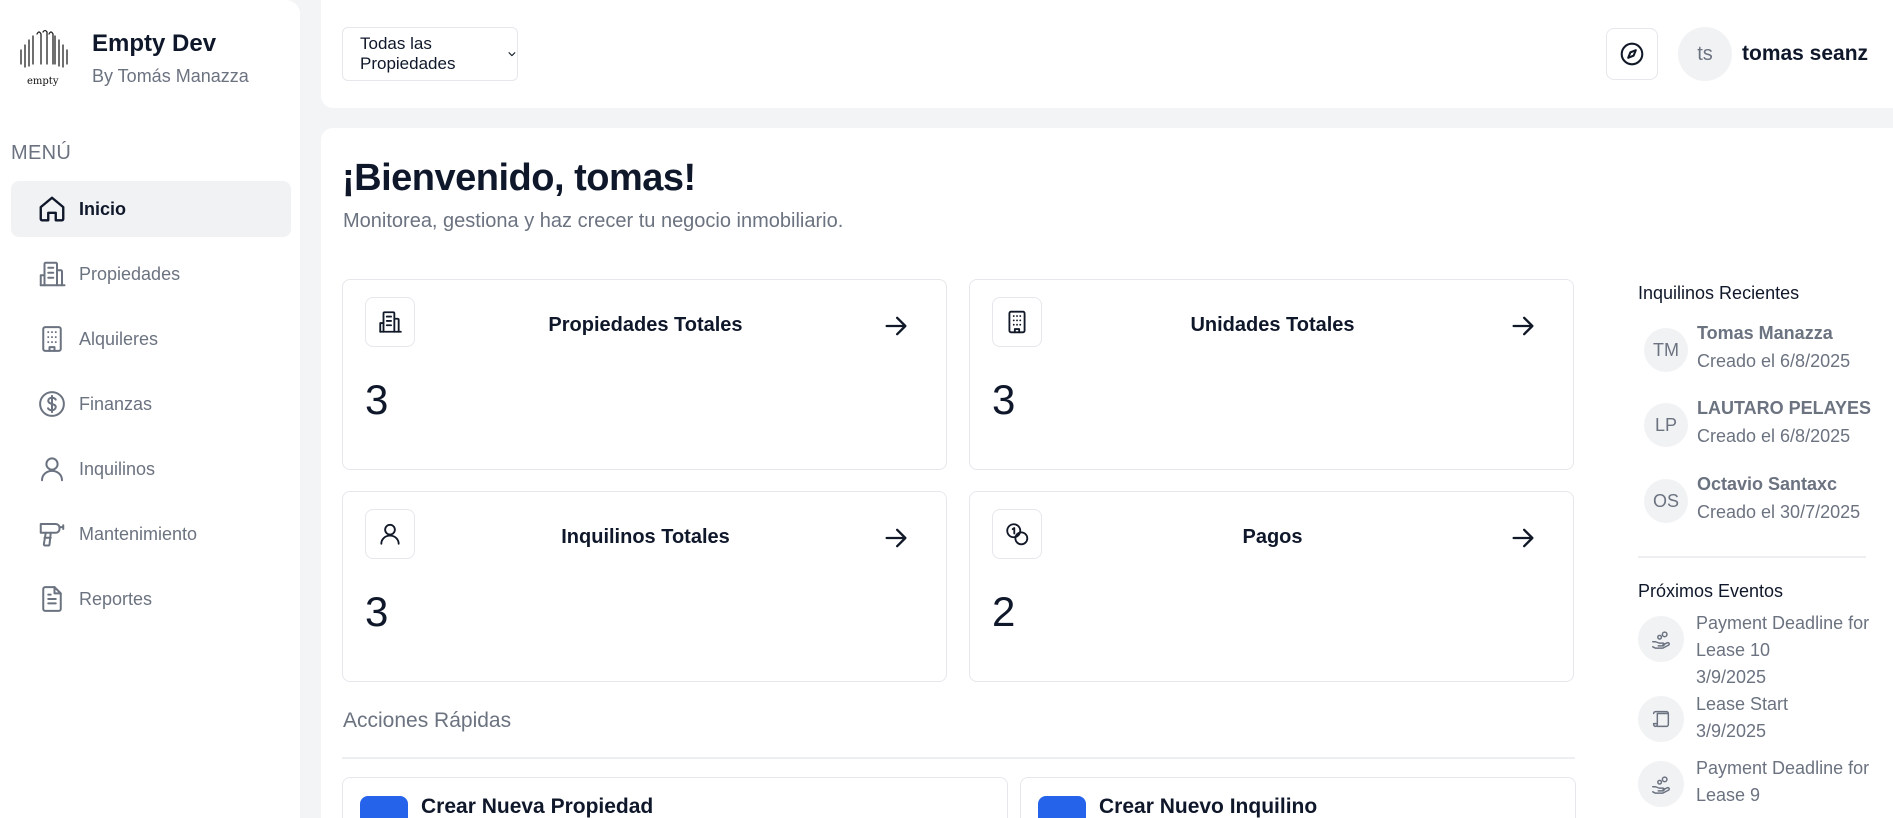  Describe the element at coordinates (1805, 53) in the screenshot. I see `user-name: tomas seanz` at that location.